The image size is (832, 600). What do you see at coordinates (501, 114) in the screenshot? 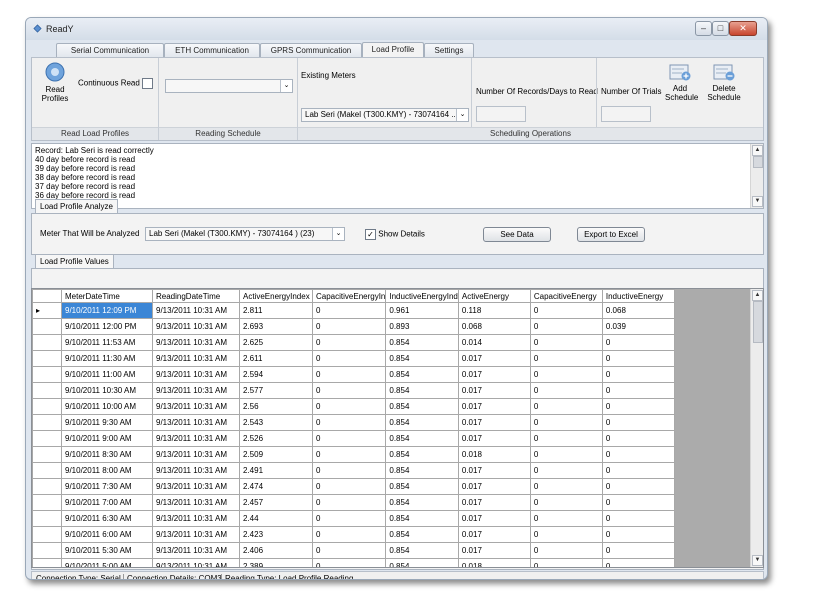
I see `records-input` at bounding box center [501, 114].